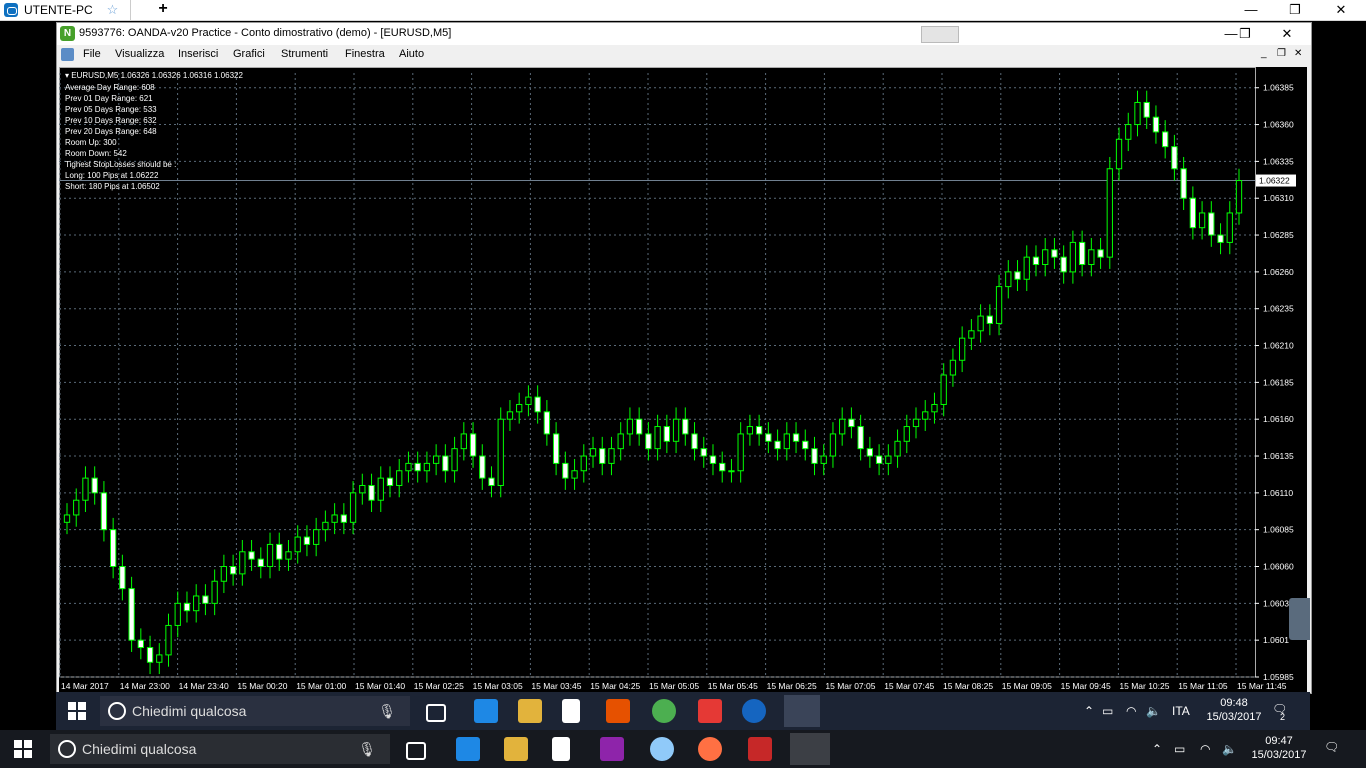  Describe the element at coordinates (810, 749) in the screenshot. I see `teamviewer-window-icon` at that location.